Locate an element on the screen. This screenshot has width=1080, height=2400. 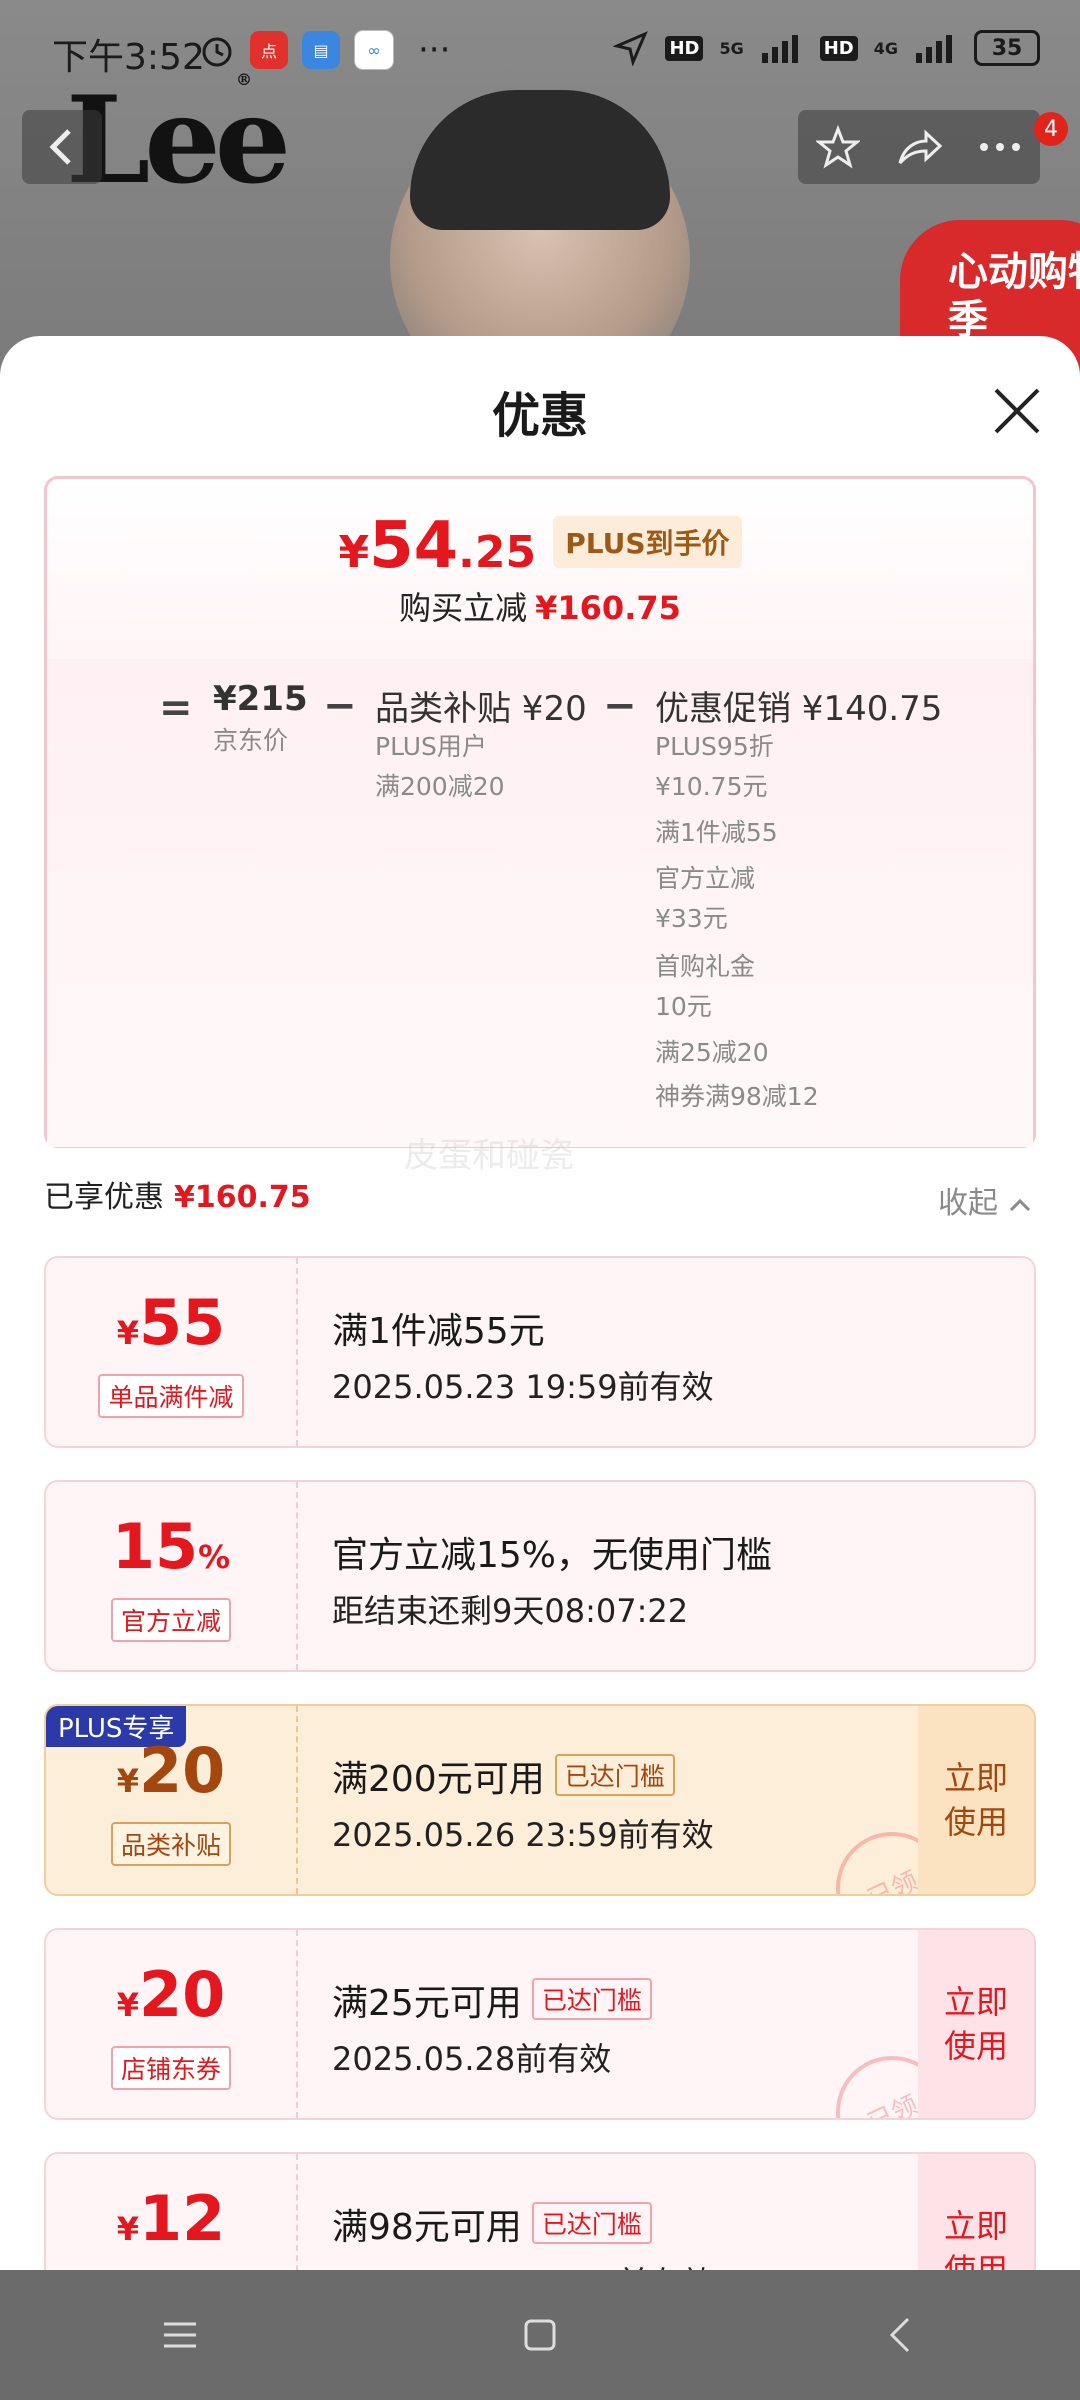
coupon-type: 单品满件减 is located at coordinates (171, 1396).